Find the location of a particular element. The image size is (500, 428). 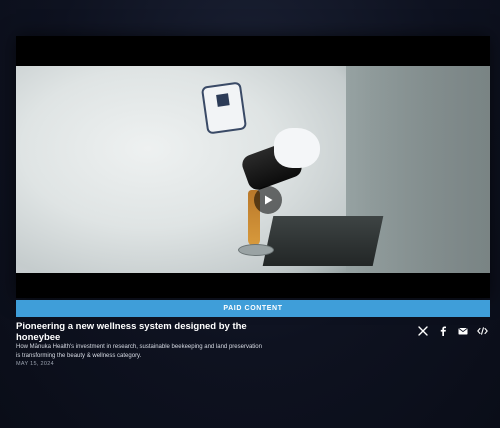

background-blur is located at coordinates (425, 169).